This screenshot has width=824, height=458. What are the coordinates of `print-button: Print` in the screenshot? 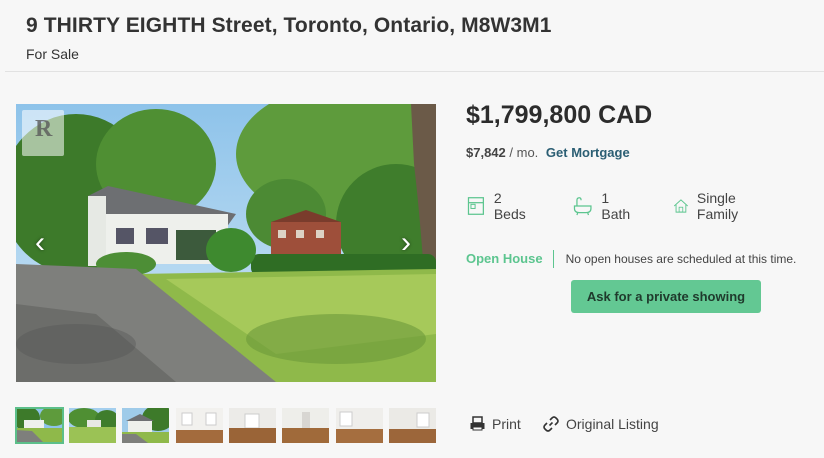 It's located at (495, 423).